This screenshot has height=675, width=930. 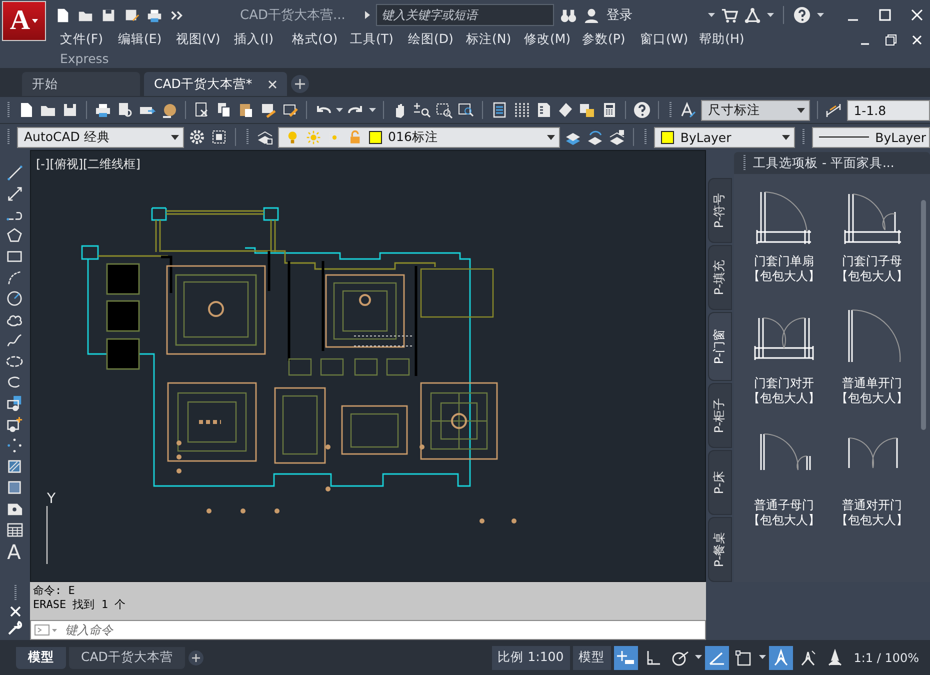 What do you see at coordinates (886, 657) in the screenshot?
I see `annotation-scale: 1:1 / 100%` at bounding box center [886, 657].